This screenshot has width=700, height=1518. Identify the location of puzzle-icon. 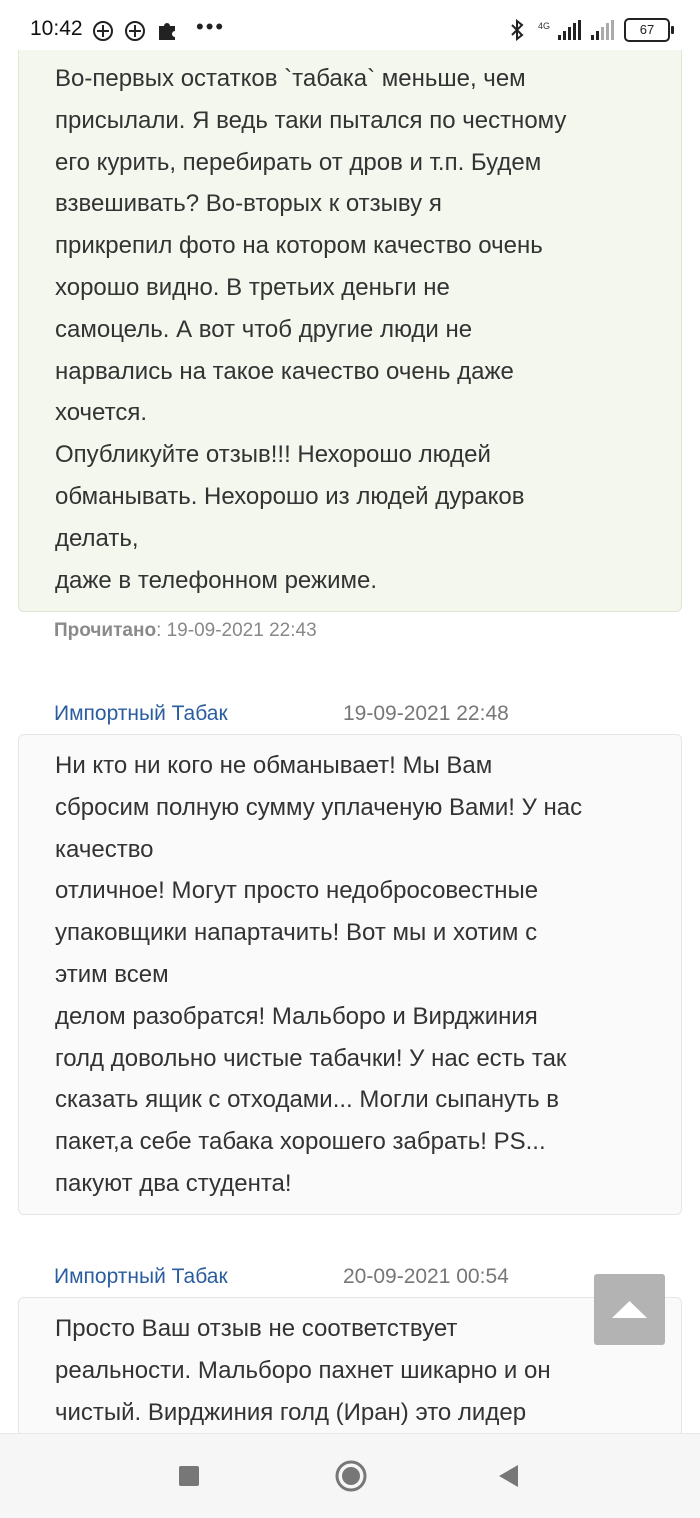
(167, 31).